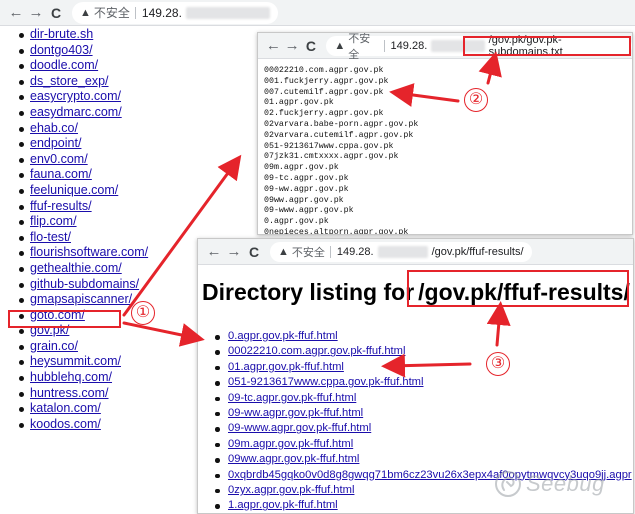 The height and width of the screenshot is (514, 635). I want to click on list-item: koodos.com/, so click(107, 425).